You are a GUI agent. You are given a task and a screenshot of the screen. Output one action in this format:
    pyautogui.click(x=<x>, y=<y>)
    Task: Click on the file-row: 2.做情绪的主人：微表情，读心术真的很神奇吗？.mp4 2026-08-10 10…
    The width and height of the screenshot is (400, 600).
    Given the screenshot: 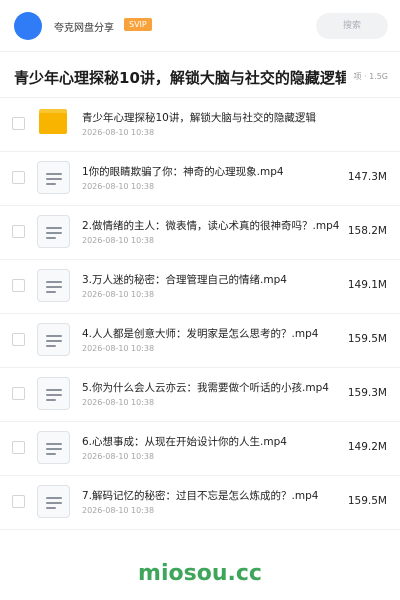 What is the action you would take?
    pyautogui.click(x=200, y=233)
    